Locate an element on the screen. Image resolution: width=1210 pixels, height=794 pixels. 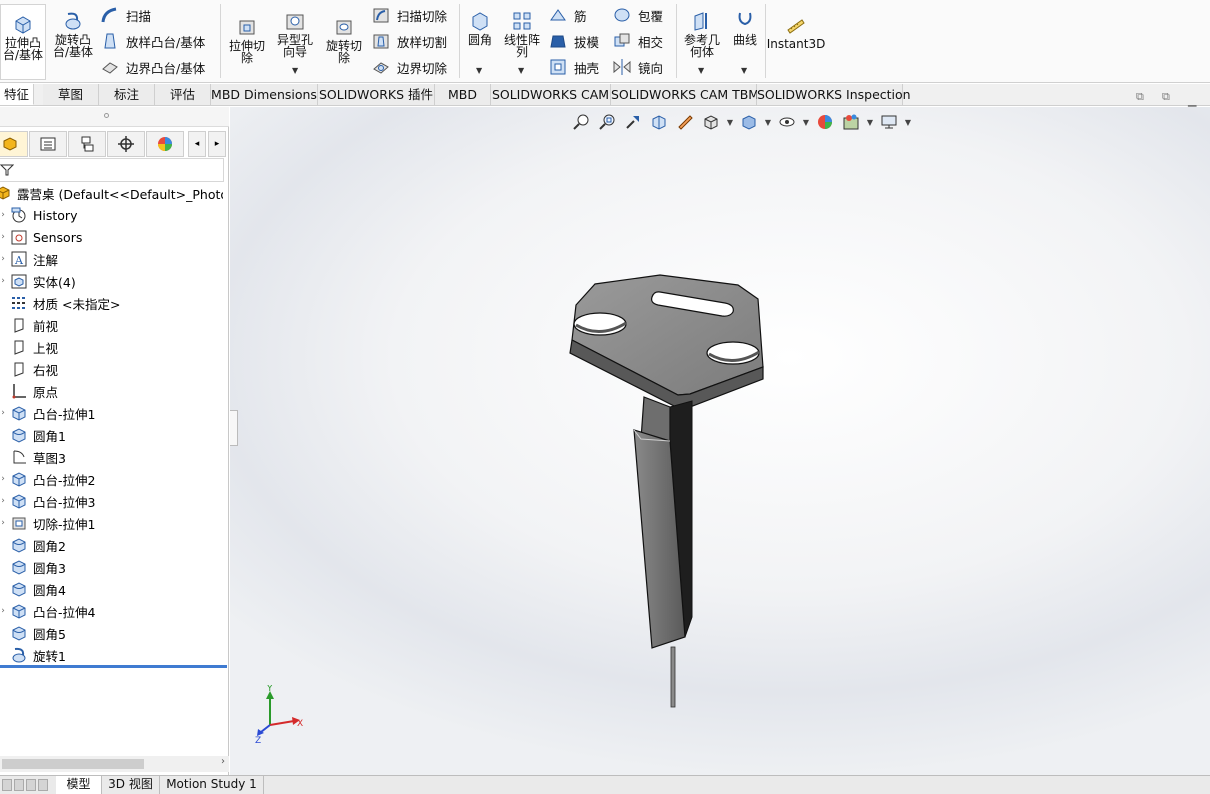
tab-nav-first is located at coordinates (7, 785).